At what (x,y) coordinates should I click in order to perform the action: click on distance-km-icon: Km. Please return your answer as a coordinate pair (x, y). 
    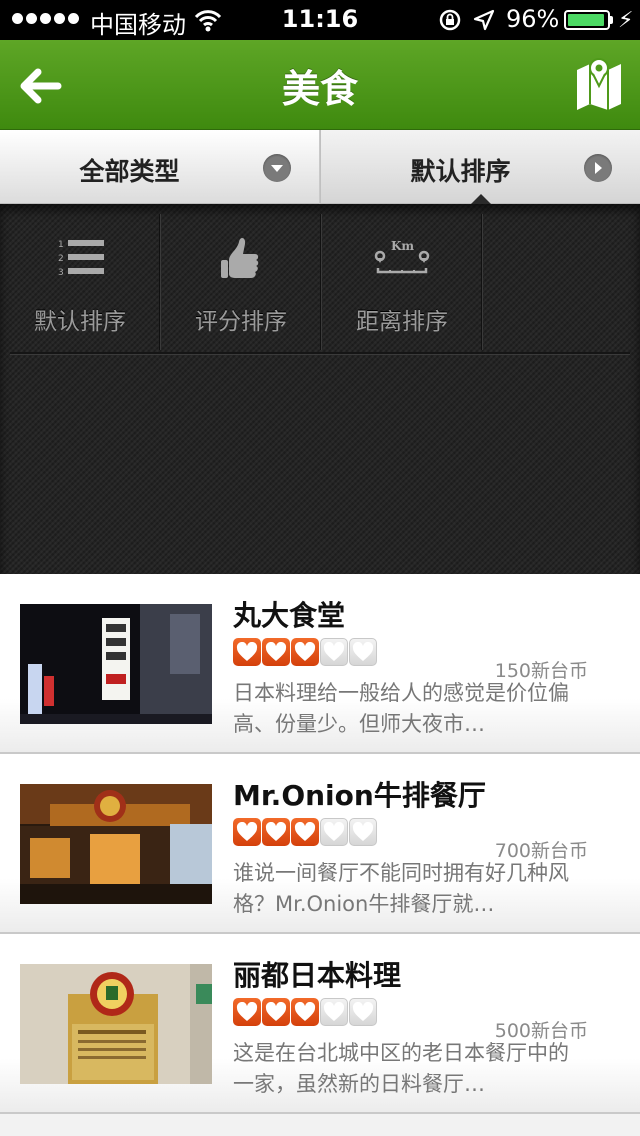
    Looking at the image, I should click on (402, 256).